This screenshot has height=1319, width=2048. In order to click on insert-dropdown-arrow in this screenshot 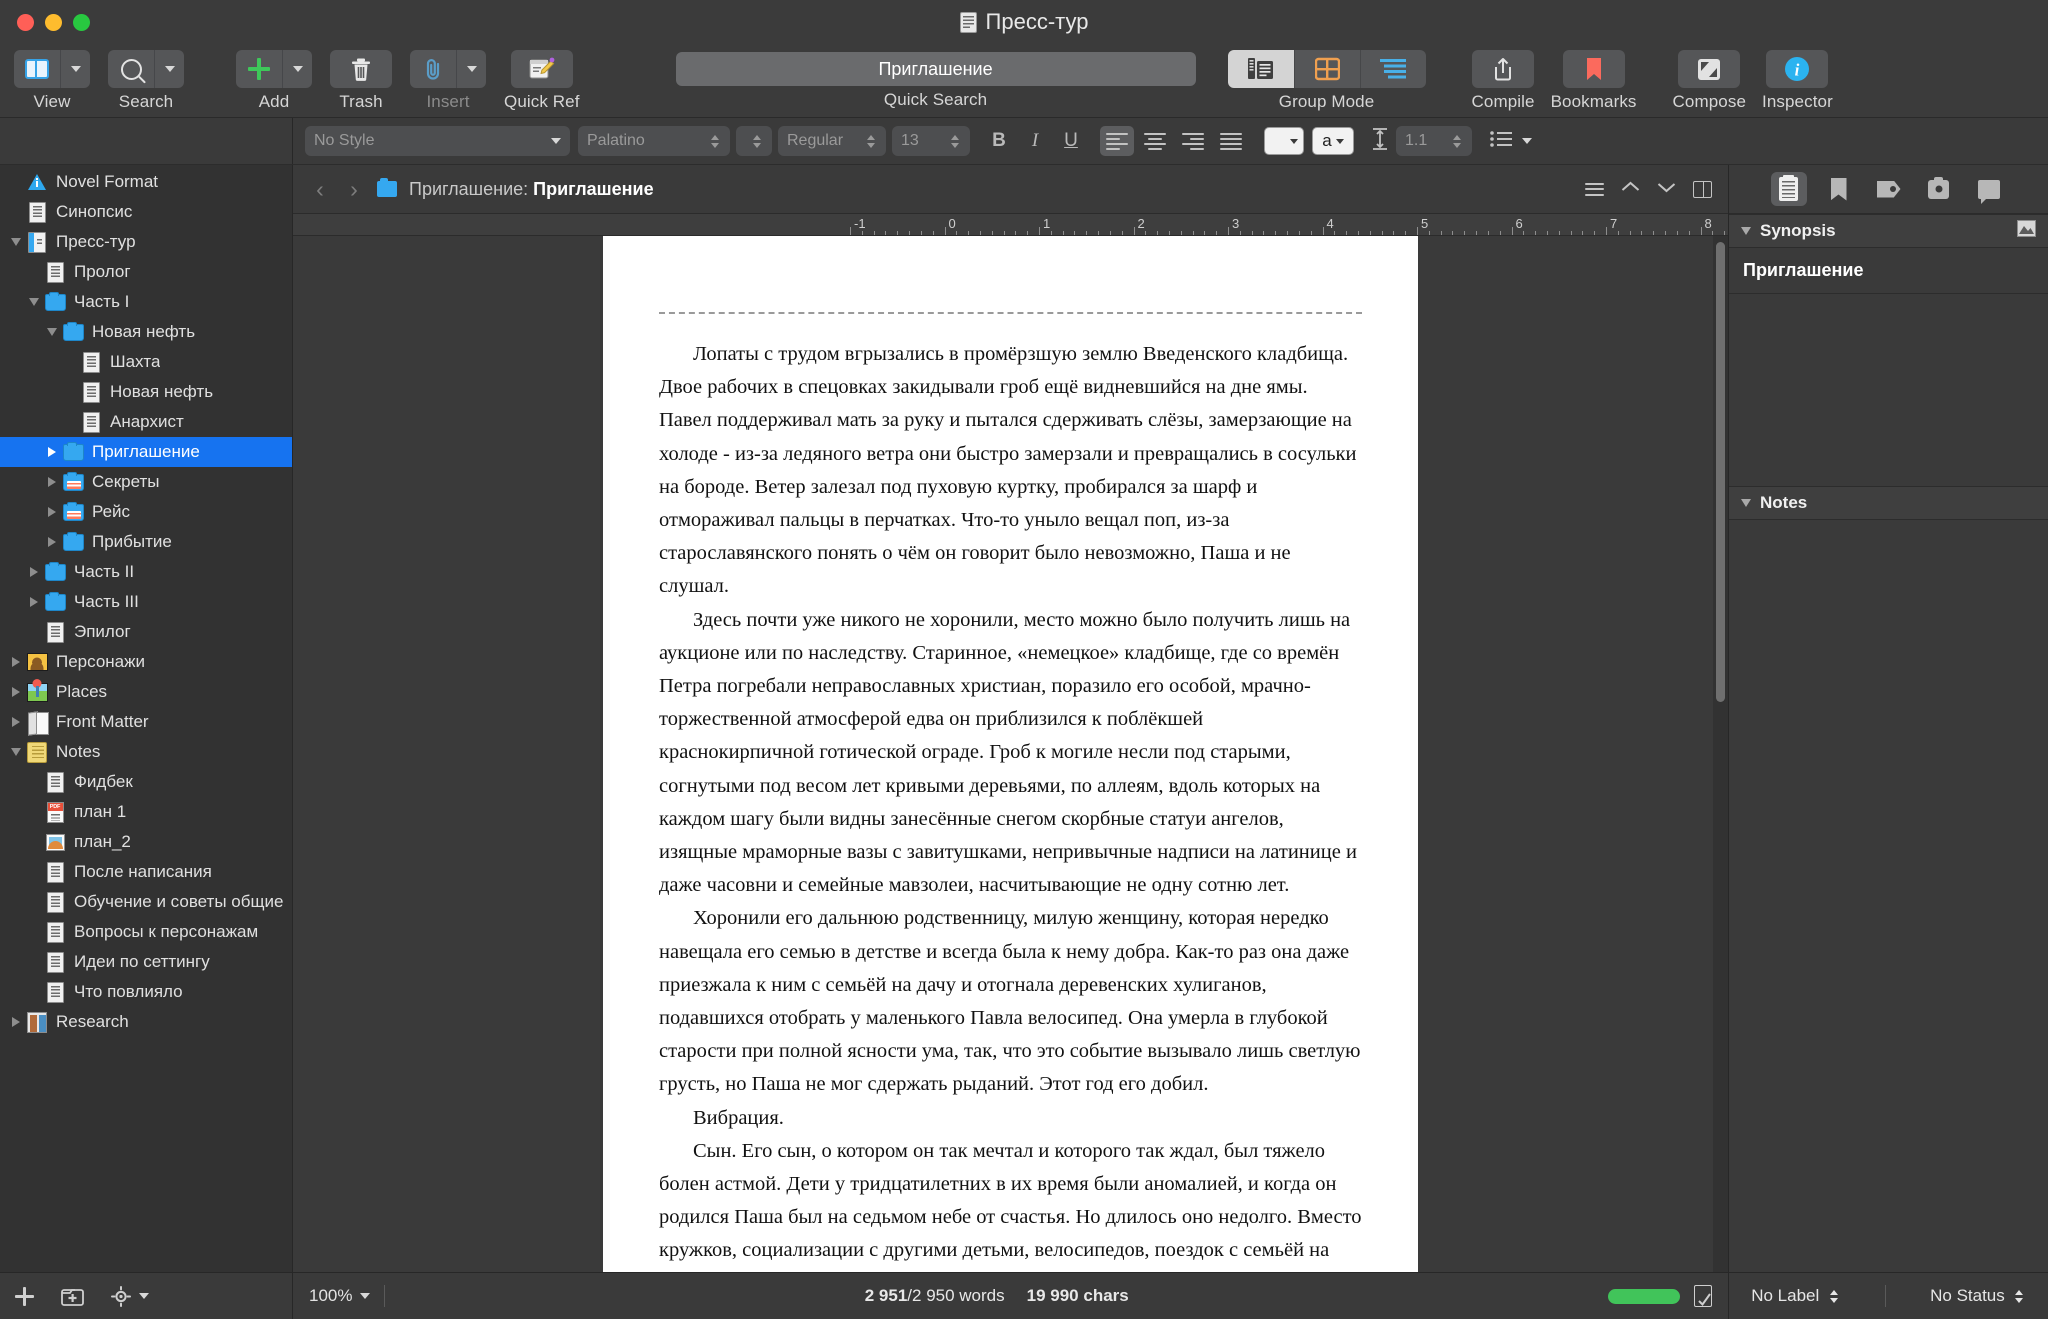, I will do `click(471, 69)`.